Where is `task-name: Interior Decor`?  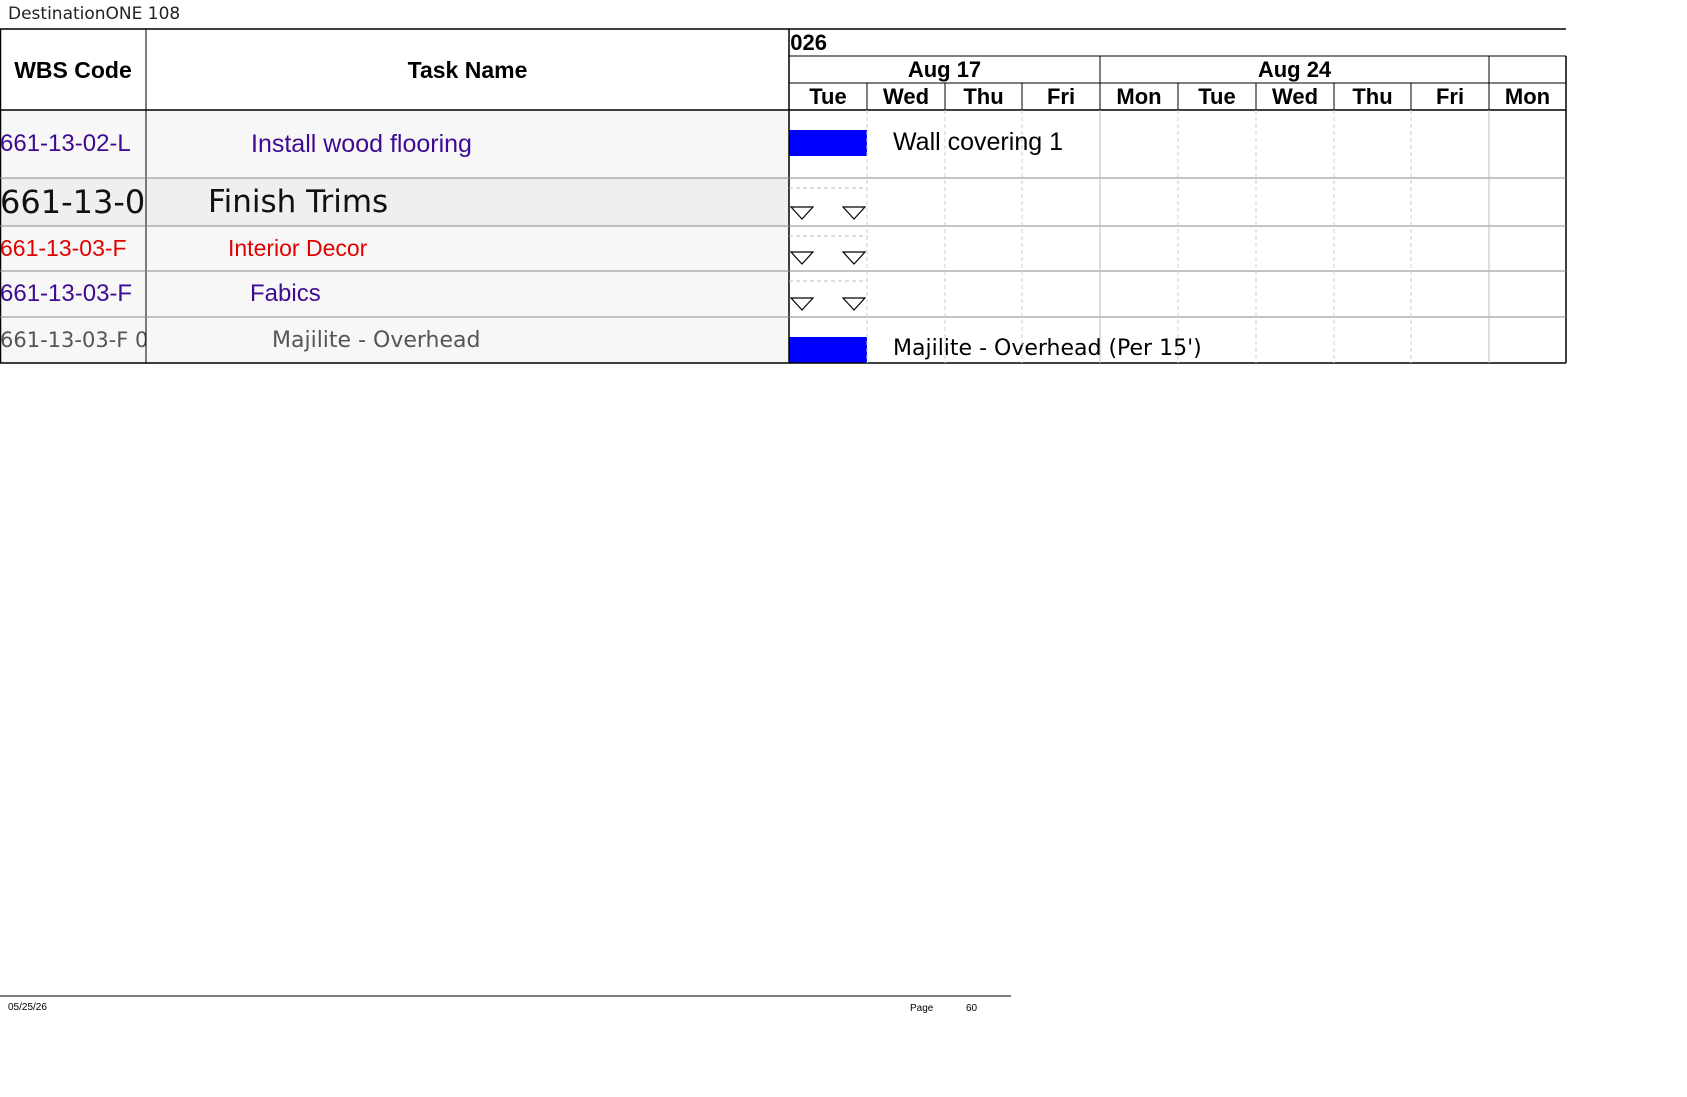 task-name: Interior Decor is located at coordinates (298, 248).